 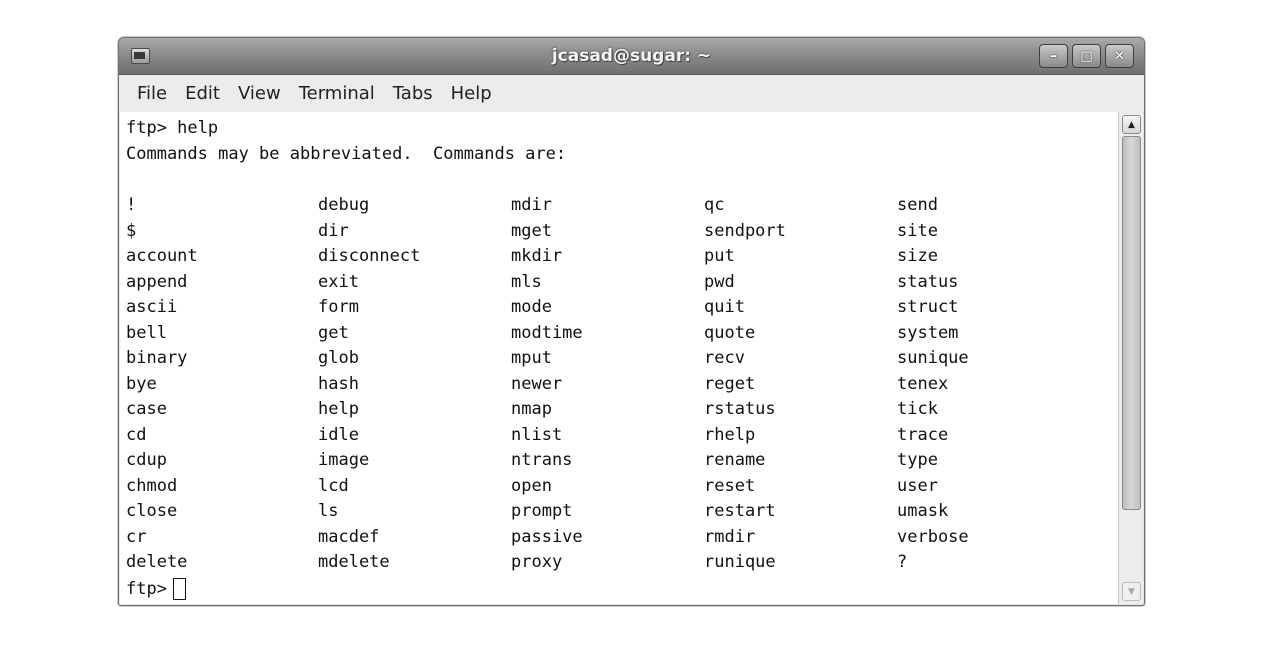 What do you see at coordinates (344, 460) in the screenshot?
I see `command-name: image` at bounding box center [344, 460].